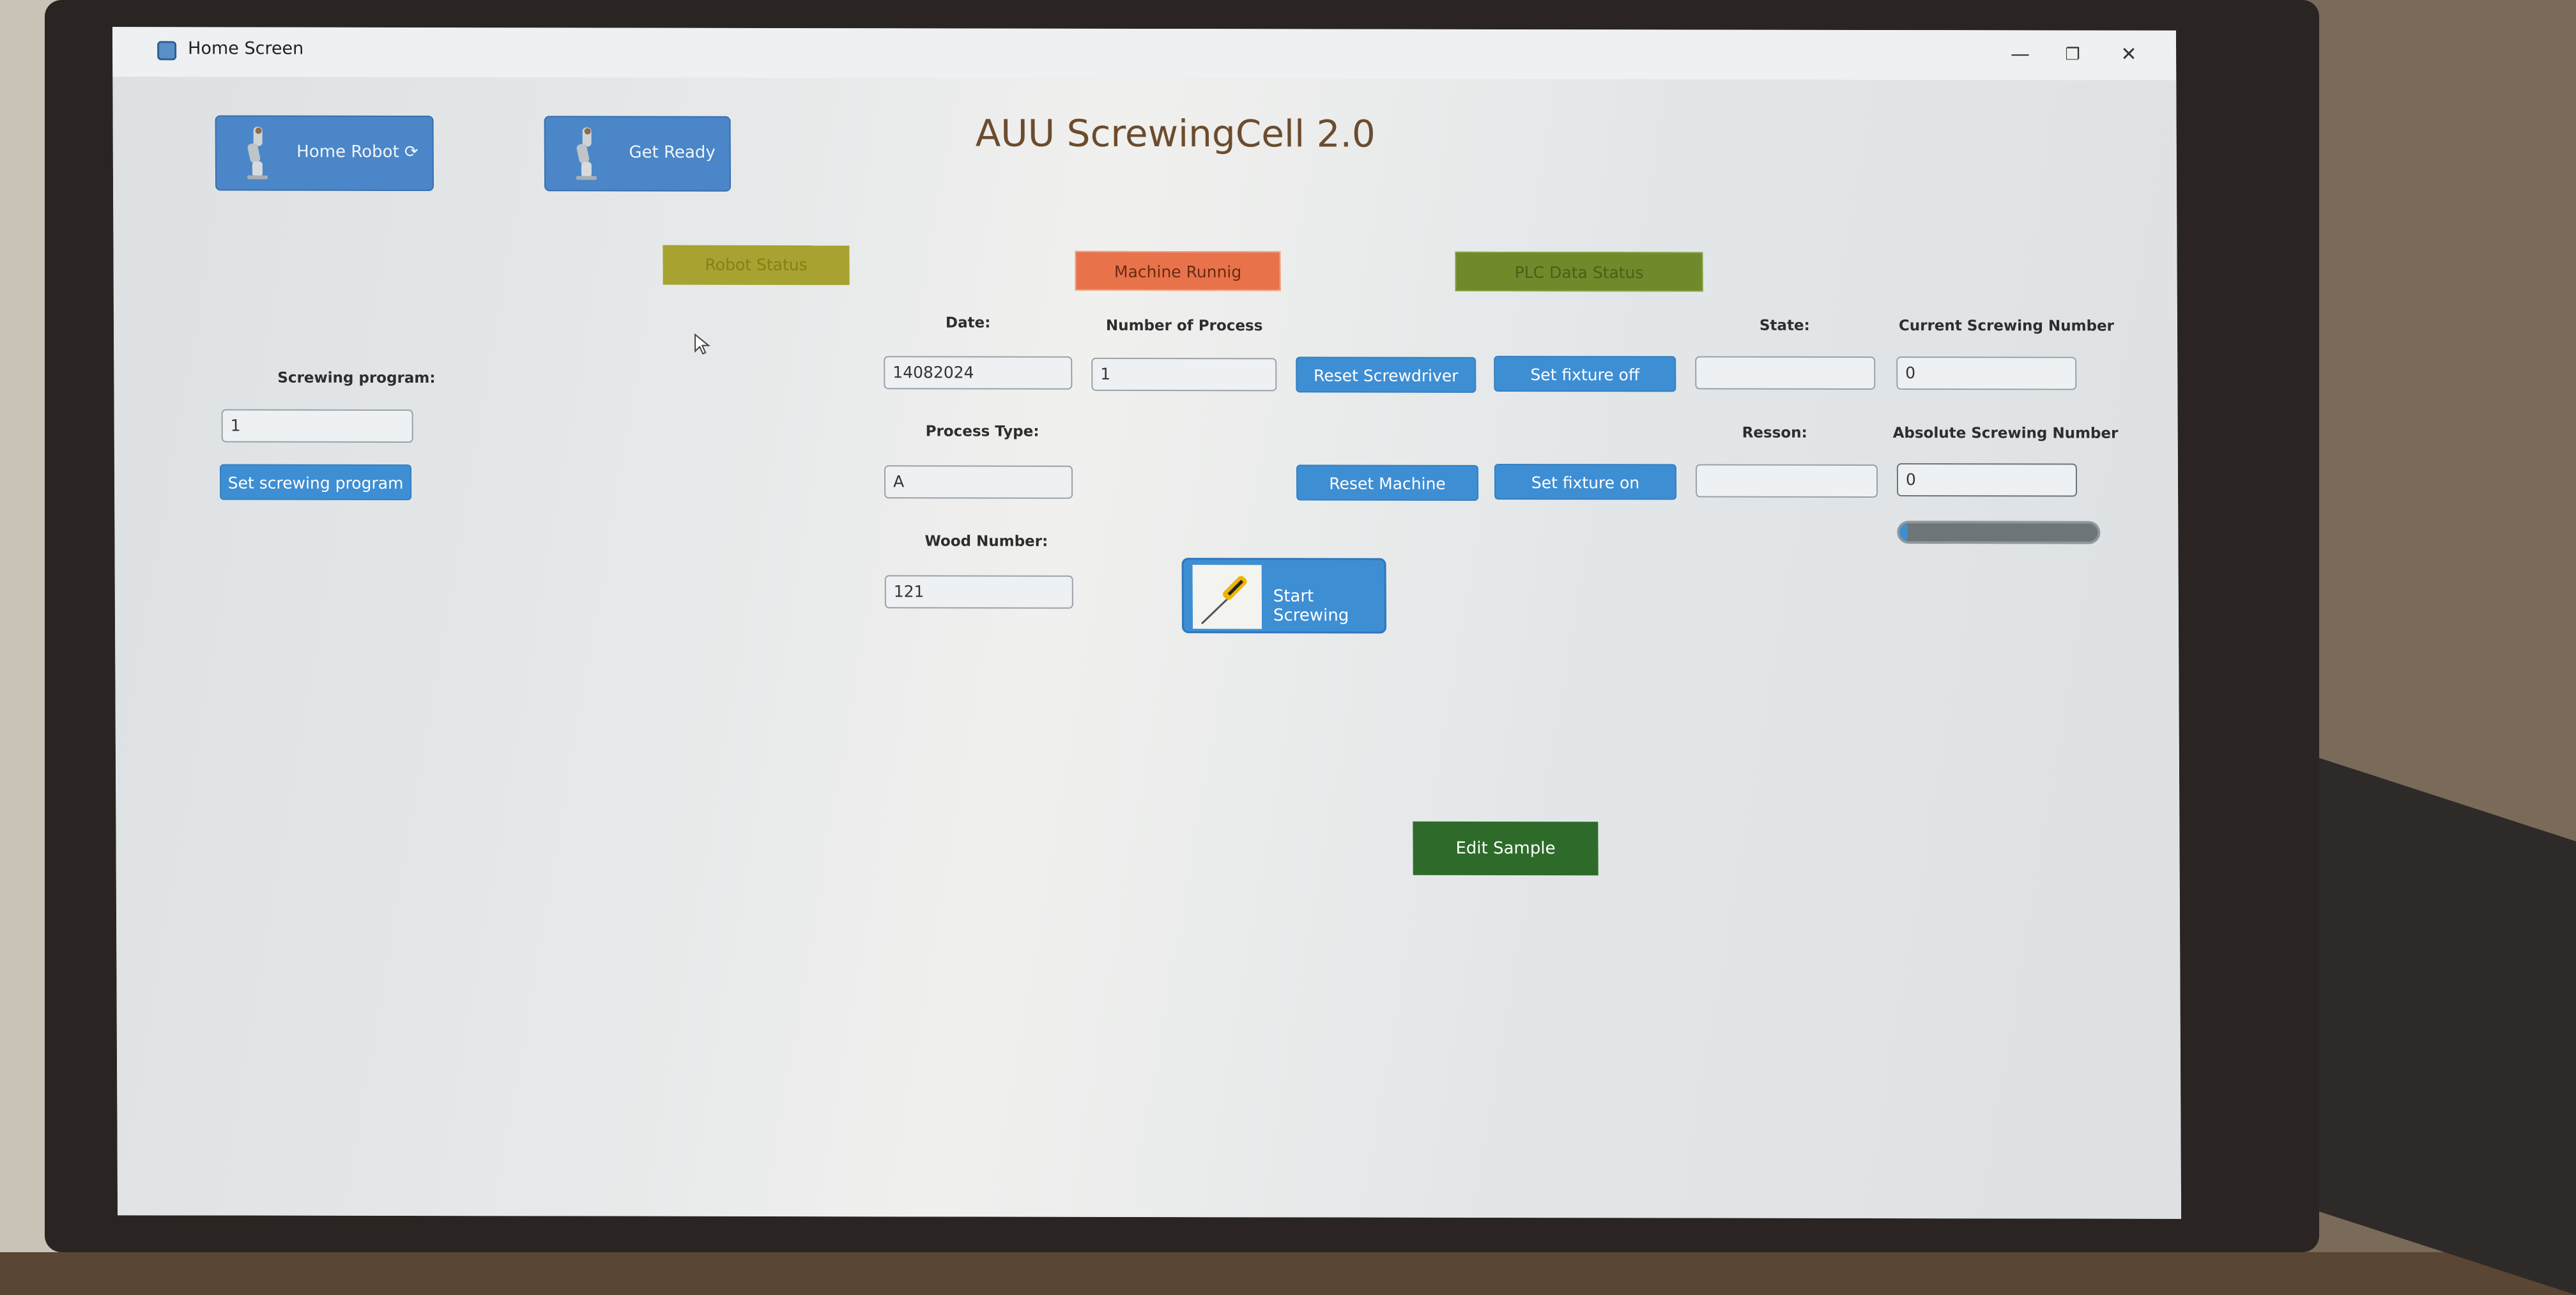  What do you see at coordinates (347, 152) in the screenshot?
I see `home-robot-label: Home Robot` at bounding box center [347, 152].